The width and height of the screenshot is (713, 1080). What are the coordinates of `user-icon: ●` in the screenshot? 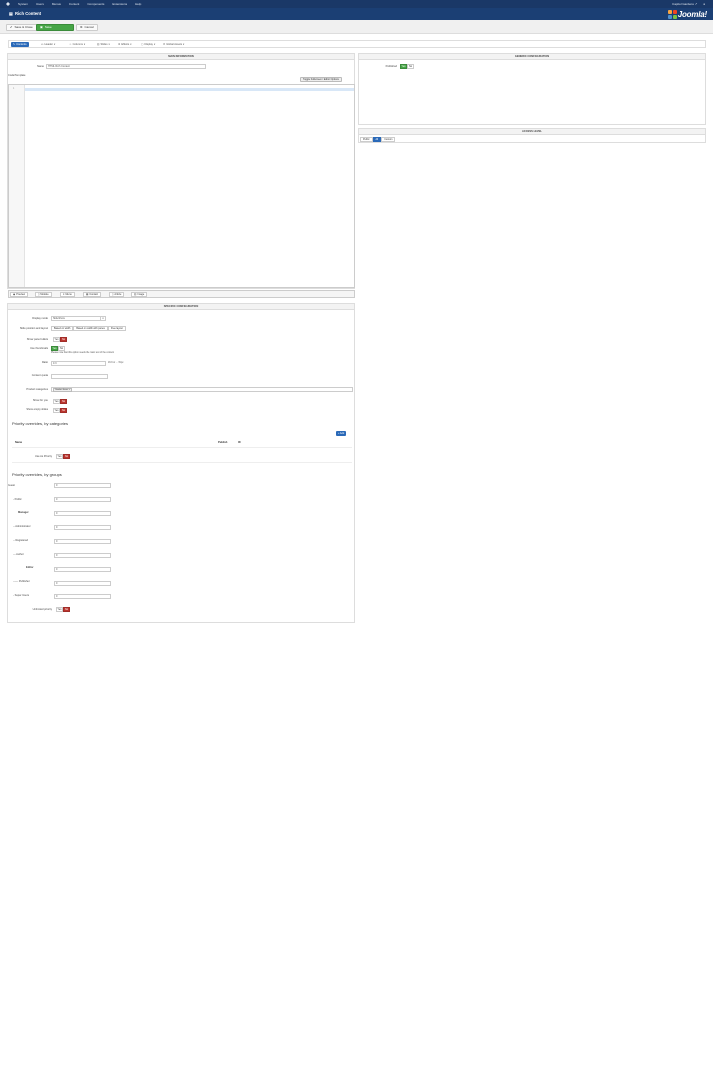 It's located at (704, 4).